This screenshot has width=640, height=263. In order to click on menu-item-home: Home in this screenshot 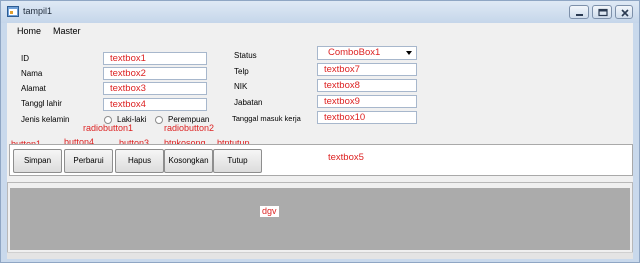, I will do `click(29, 31)`.